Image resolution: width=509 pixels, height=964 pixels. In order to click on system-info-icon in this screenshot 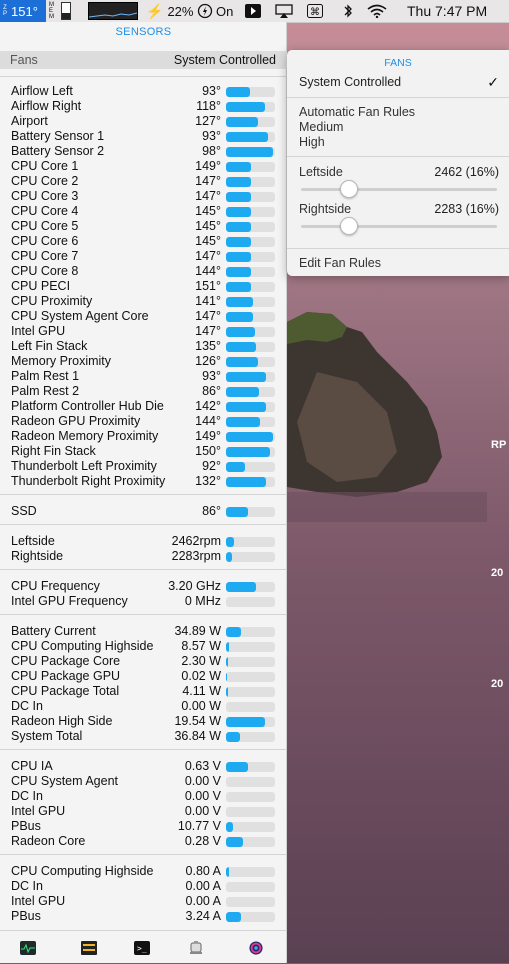, I will do `click(196, 948)`.